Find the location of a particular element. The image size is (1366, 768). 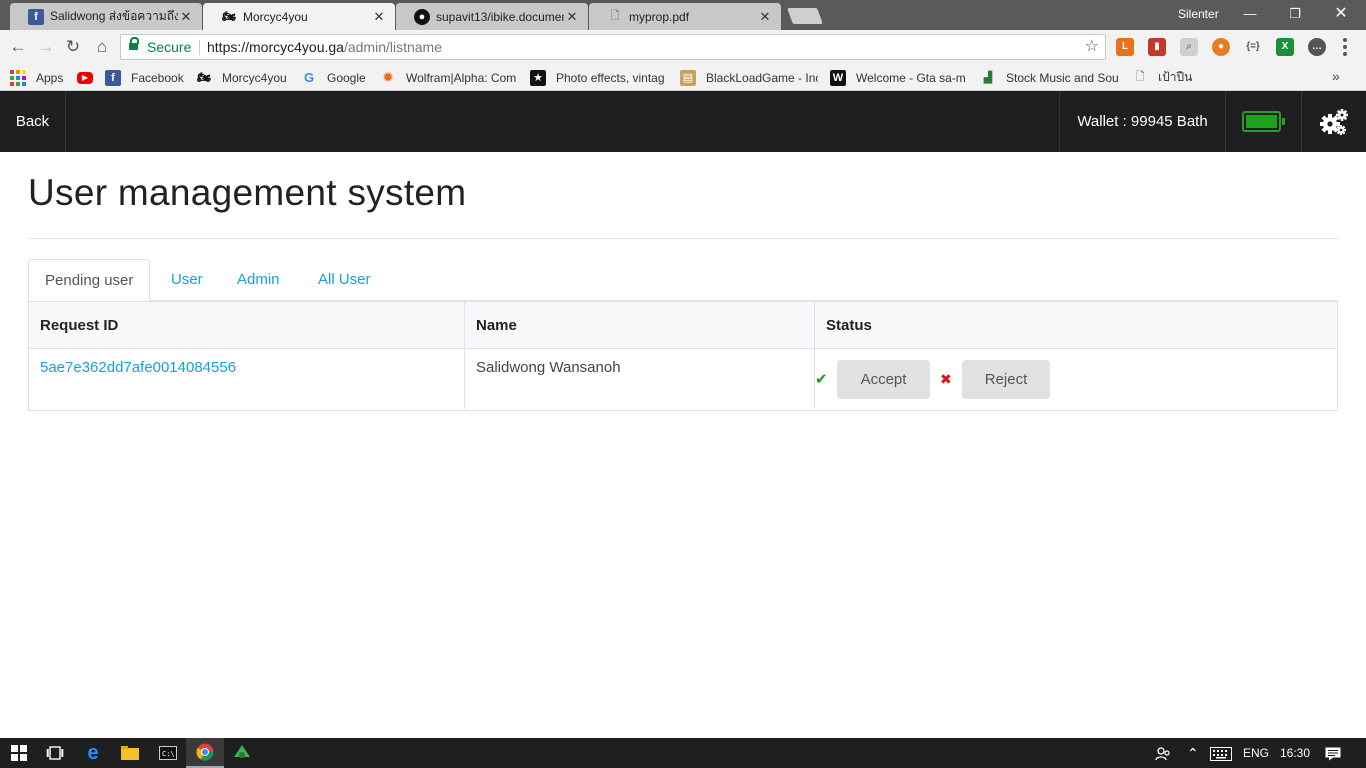

bookmark-label: Apps is located at coordinates (50, 77).